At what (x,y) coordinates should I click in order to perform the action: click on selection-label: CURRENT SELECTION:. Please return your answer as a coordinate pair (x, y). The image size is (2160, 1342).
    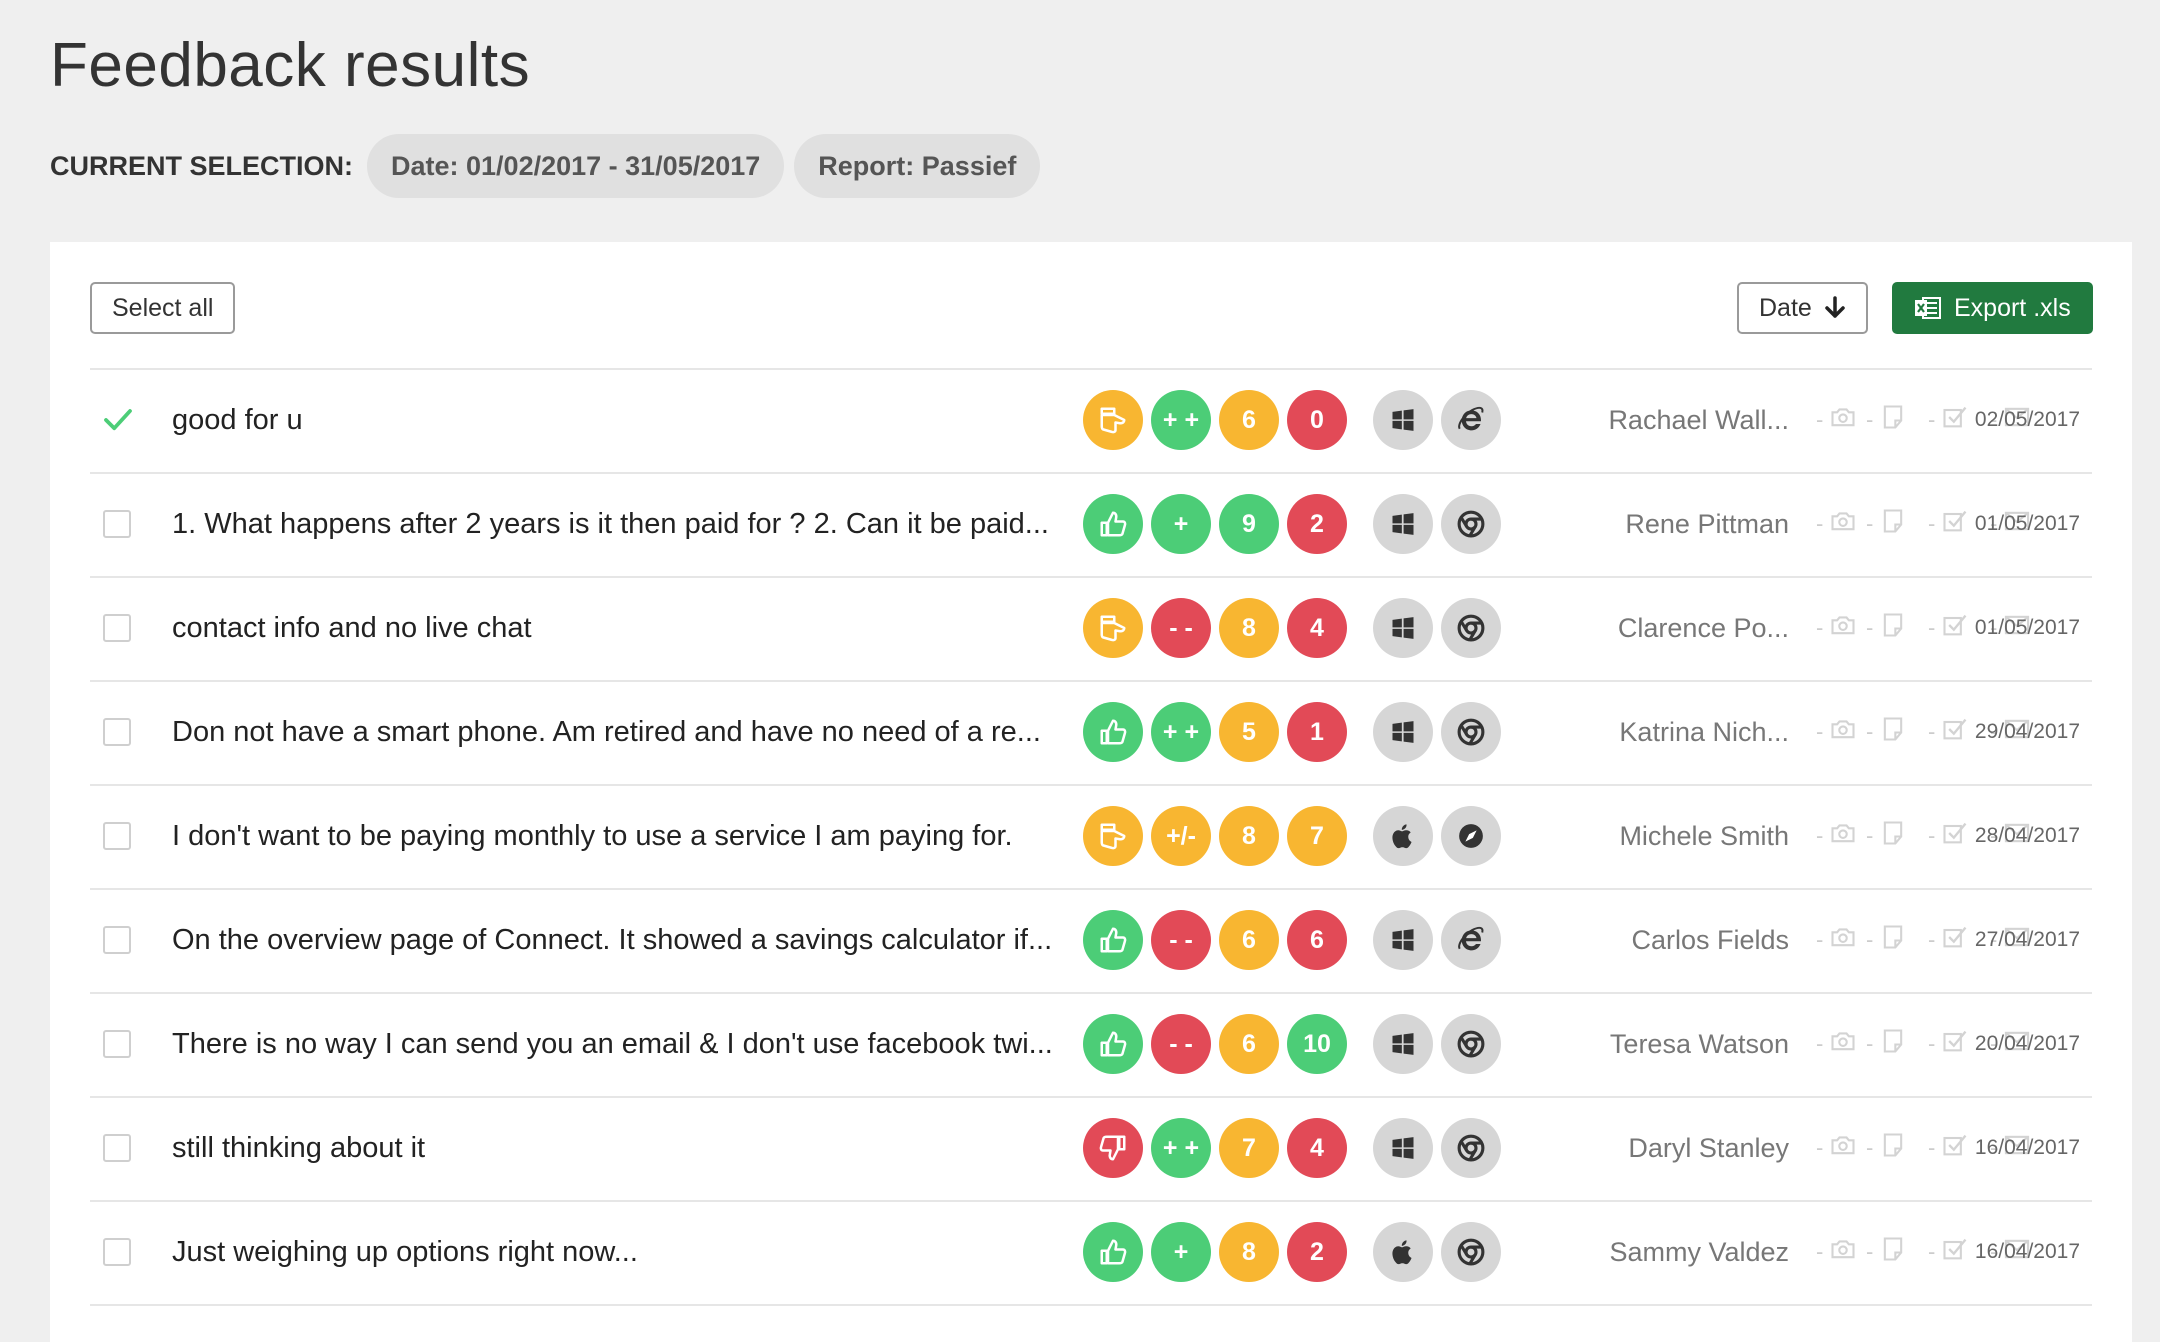
    Looking at the image, I should click on (201, 165).